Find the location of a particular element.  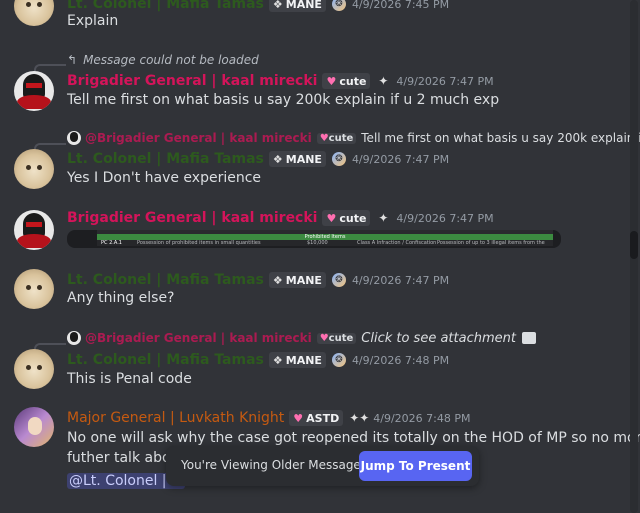

scrollbar-thumb is located at coordinates (634, 245).